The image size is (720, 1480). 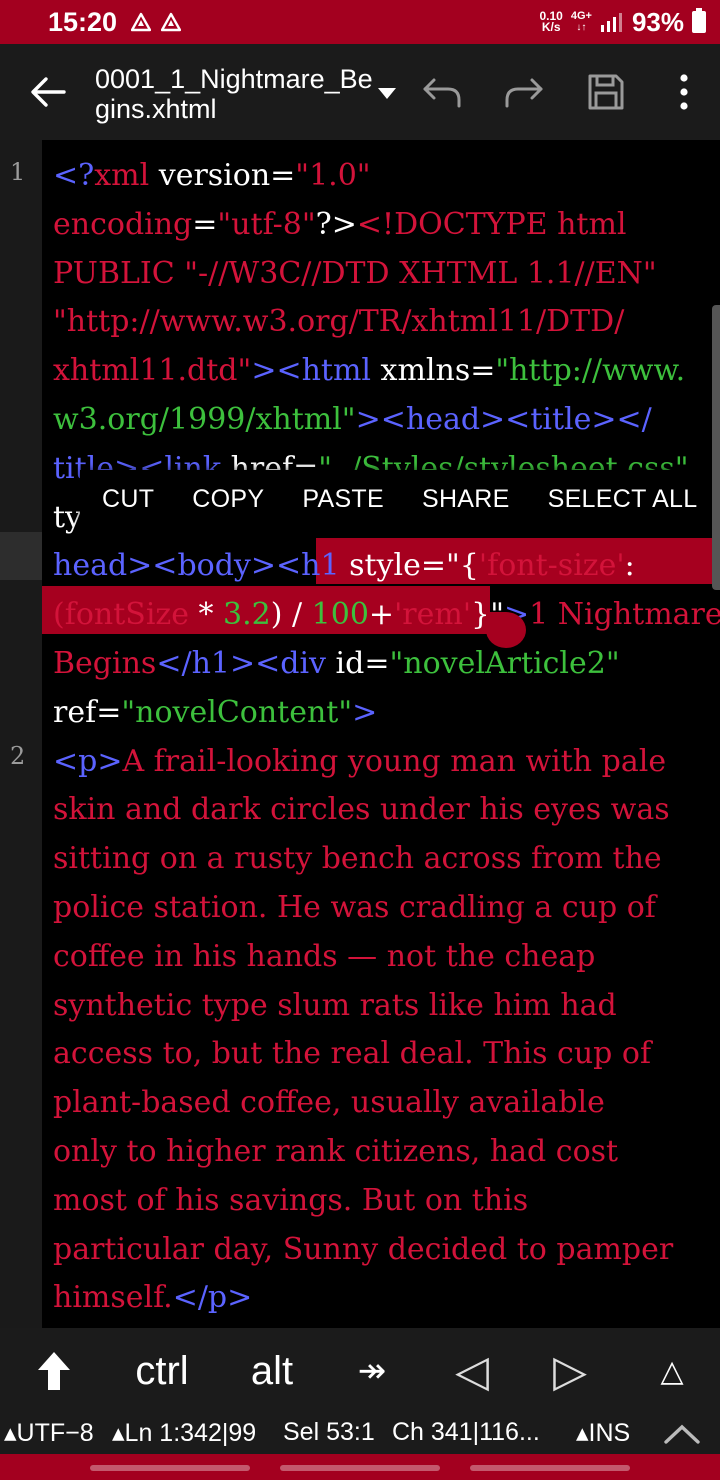 What do you see at coordinates (18, 172) in the screenshot?
I see `line-number: 1` at bounding box center [18, 172].